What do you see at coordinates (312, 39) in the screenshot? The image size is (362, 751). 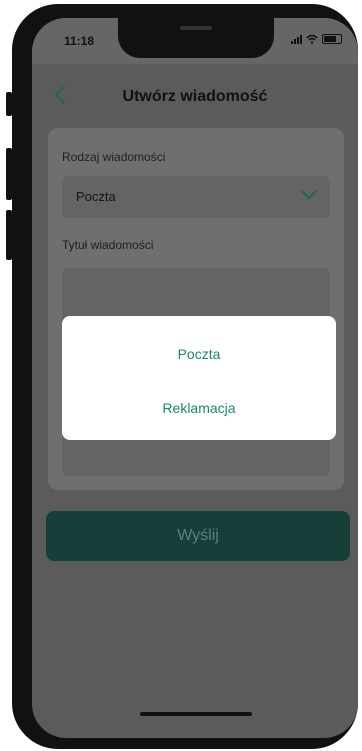 I see `wifi-icon` at bounding box center [312, 39].